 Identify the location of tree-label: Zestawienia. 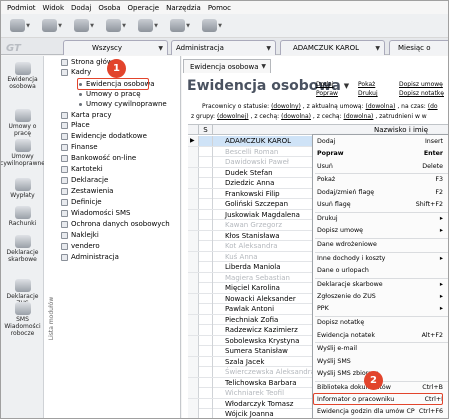
(92, 191).